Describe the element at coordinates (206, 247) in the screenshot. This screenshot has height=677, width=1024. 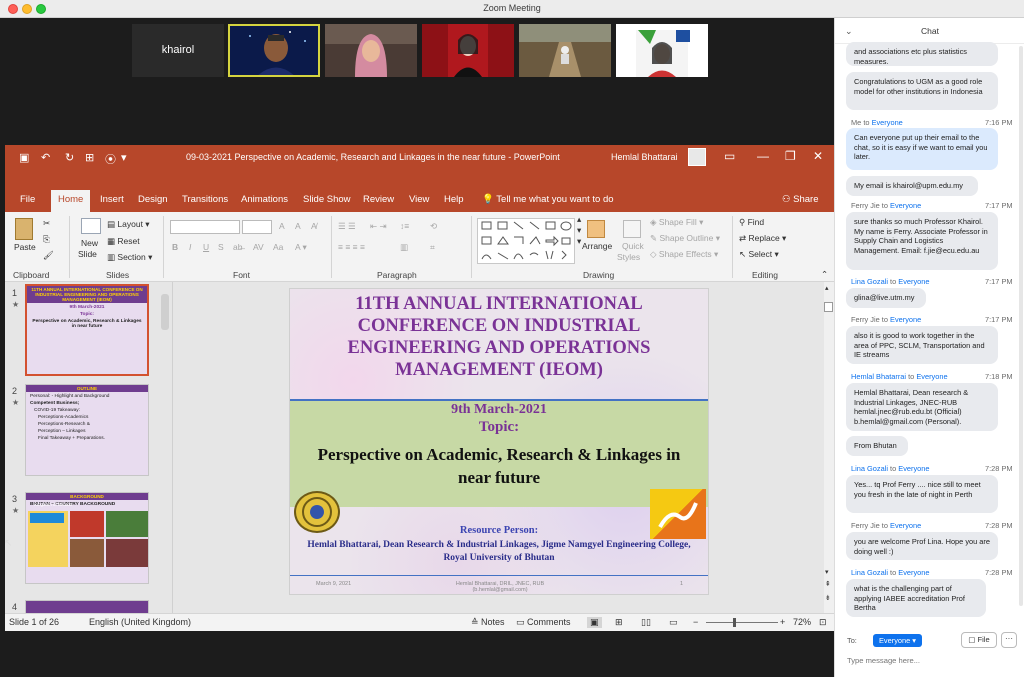
I see `underline-icon: U` at that location.